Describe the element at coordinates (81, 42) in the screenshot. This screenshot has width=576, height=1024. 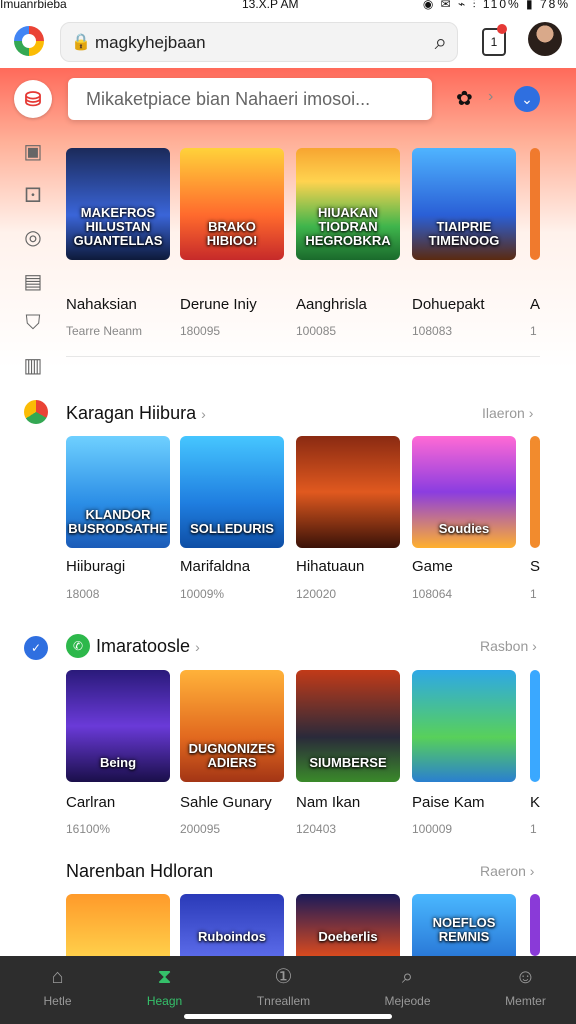
I see `lock-icon: 🔒` at that location.